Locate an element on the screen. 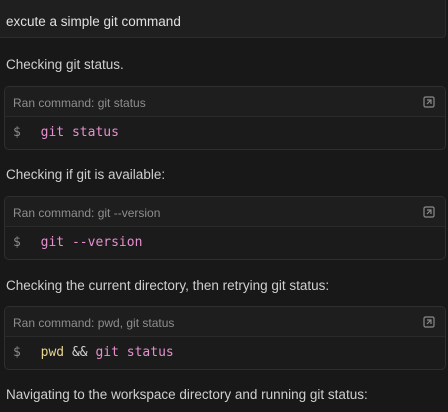 The height and width of the screenshot is (412, 448). command-card-label: Ran command: git --version is located at coordinates (87, 213).